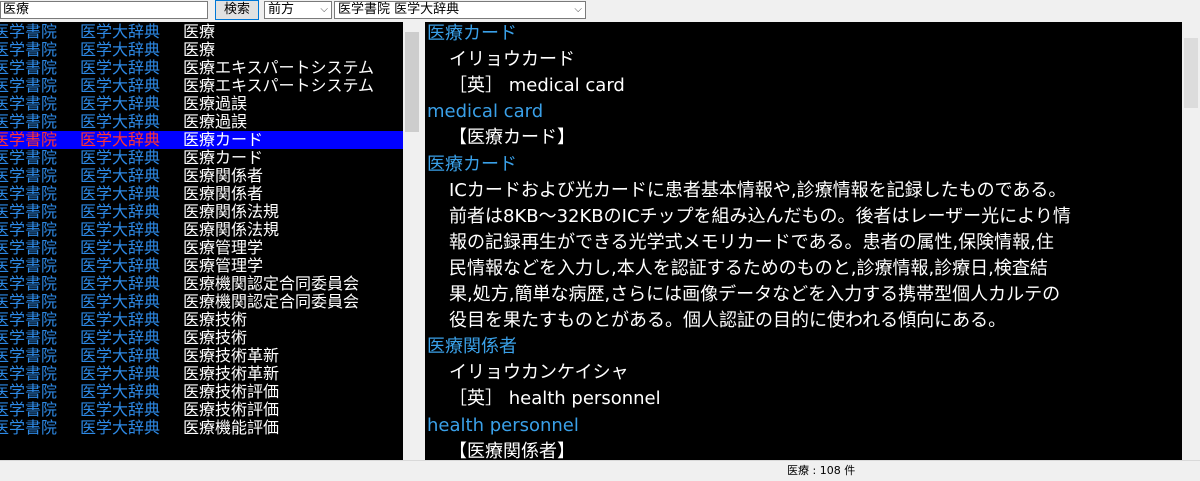 The image size is (1200, 481). Describe the element at coordinates (298, 10) in the screenshot. I see `match-mode-select: 前方 ⌵` at that location.